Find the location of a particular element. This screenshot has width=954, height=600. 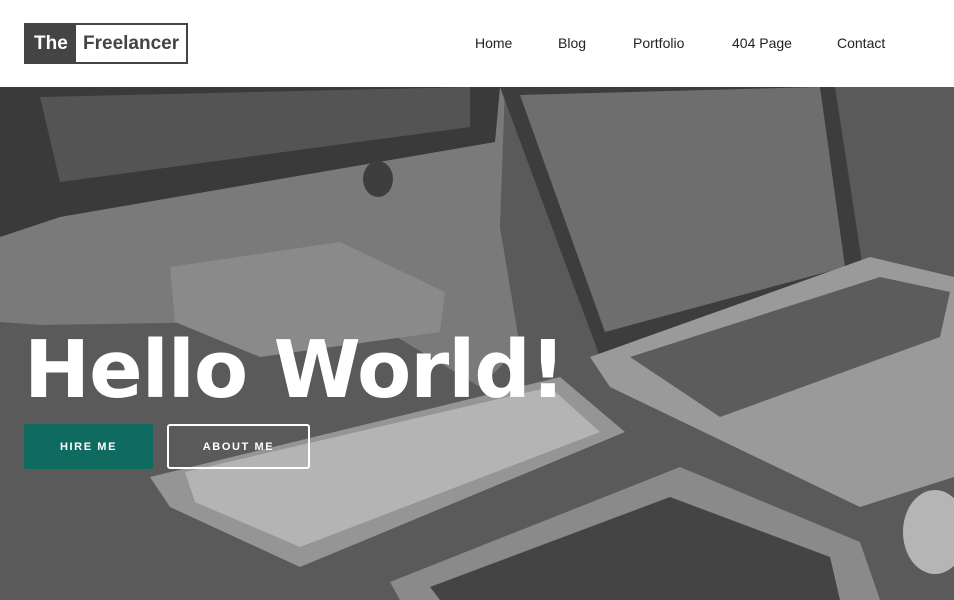

main-nav: Home Blog Portfolio 404 Page Contact is located at coordinates (477, 44).